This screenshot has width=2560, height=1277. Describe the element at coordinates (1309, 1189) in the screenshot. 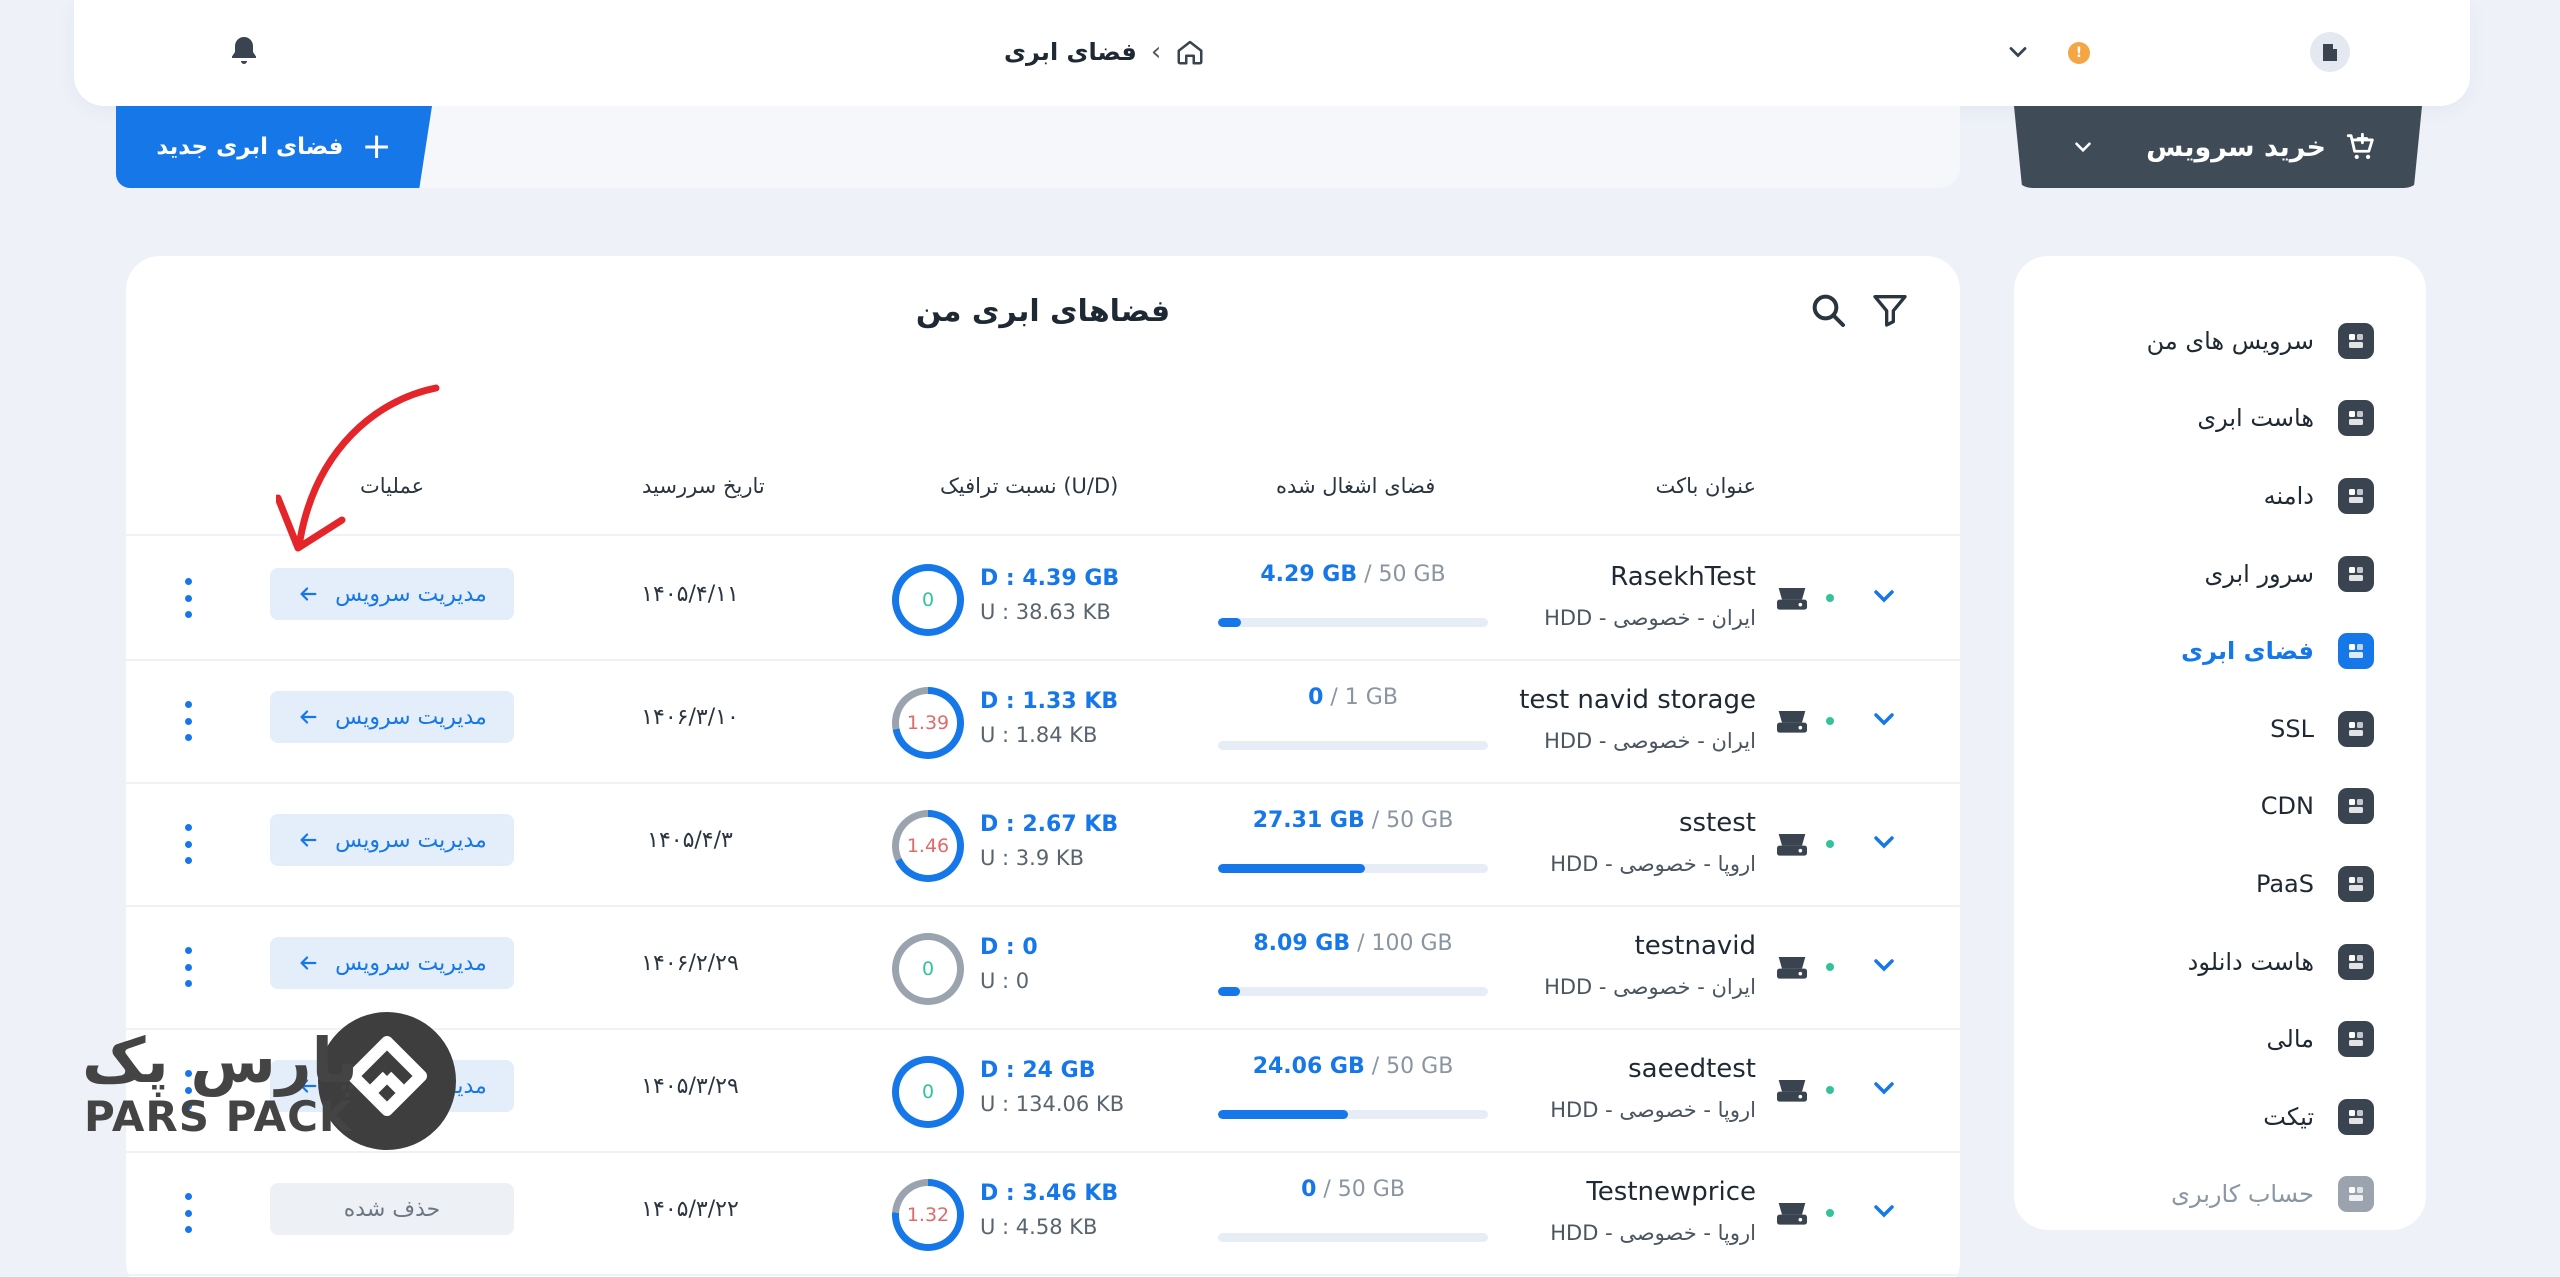

I see `usage-used: 0` at that location.